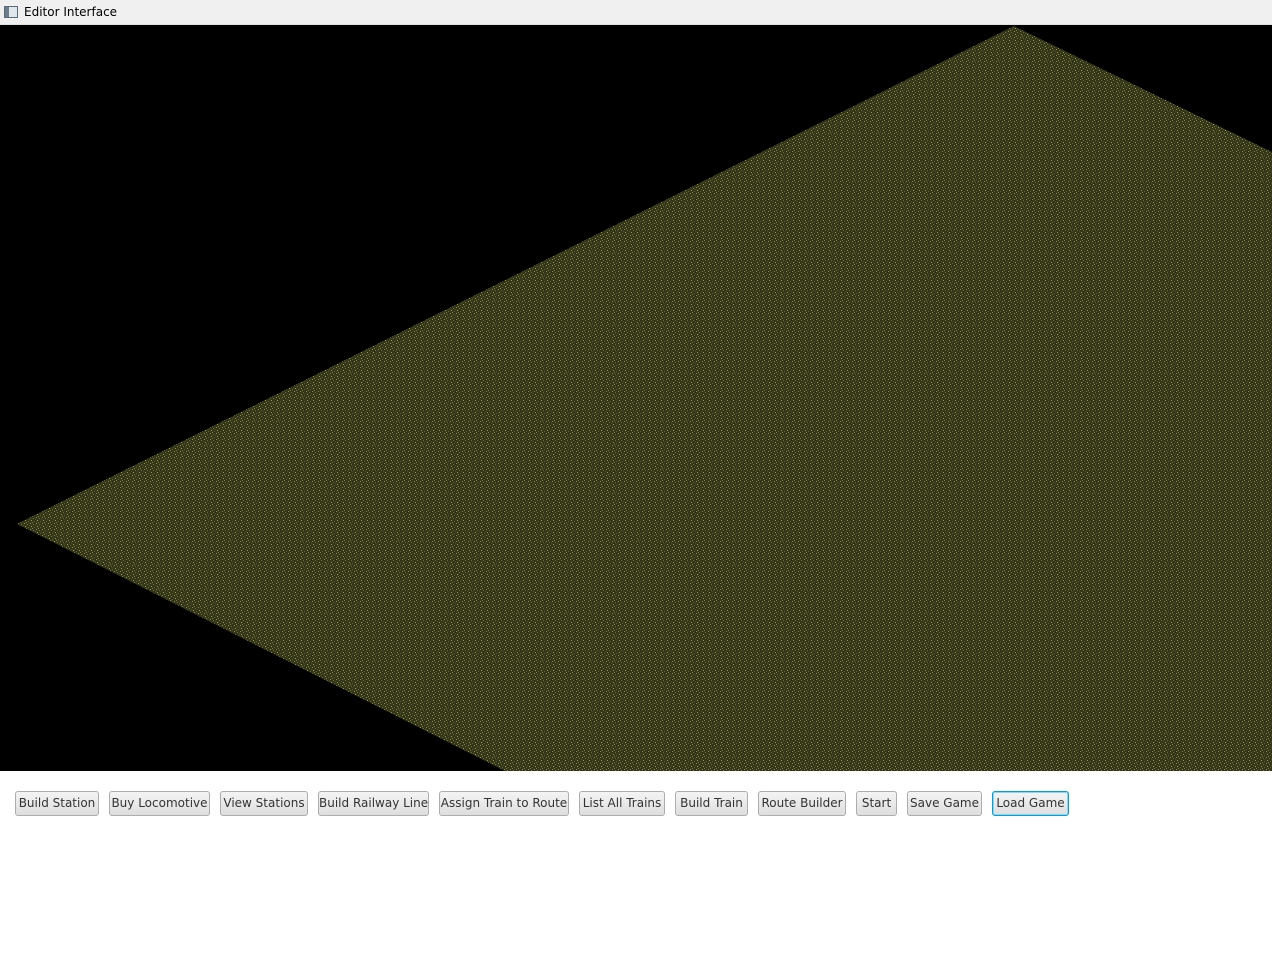 The height and width of the screenshot is (964, 1272). What do you see at coordinates (636, 12) in the screenshot?
I see `title-bar: Editor Interface` at bounding box center [636, 12].